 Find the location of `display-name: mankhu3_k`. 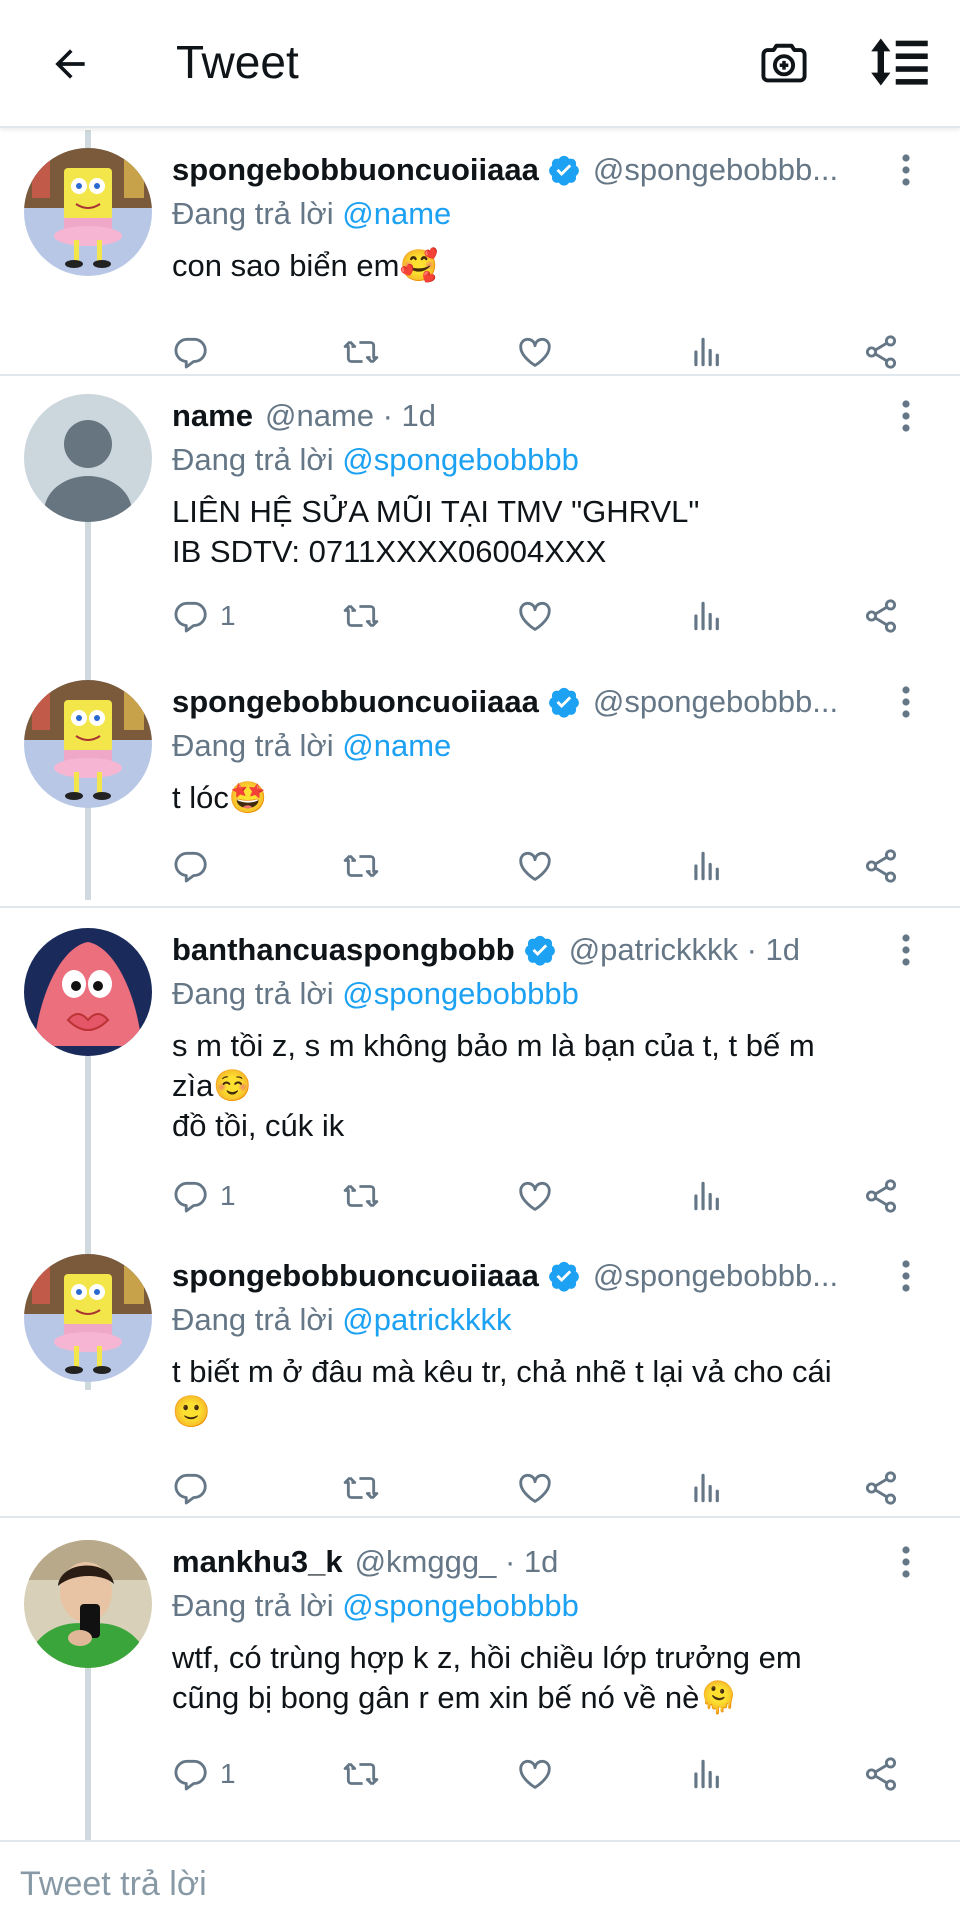

display-name: mankhu3_k is located at coordinates (257, 1562).